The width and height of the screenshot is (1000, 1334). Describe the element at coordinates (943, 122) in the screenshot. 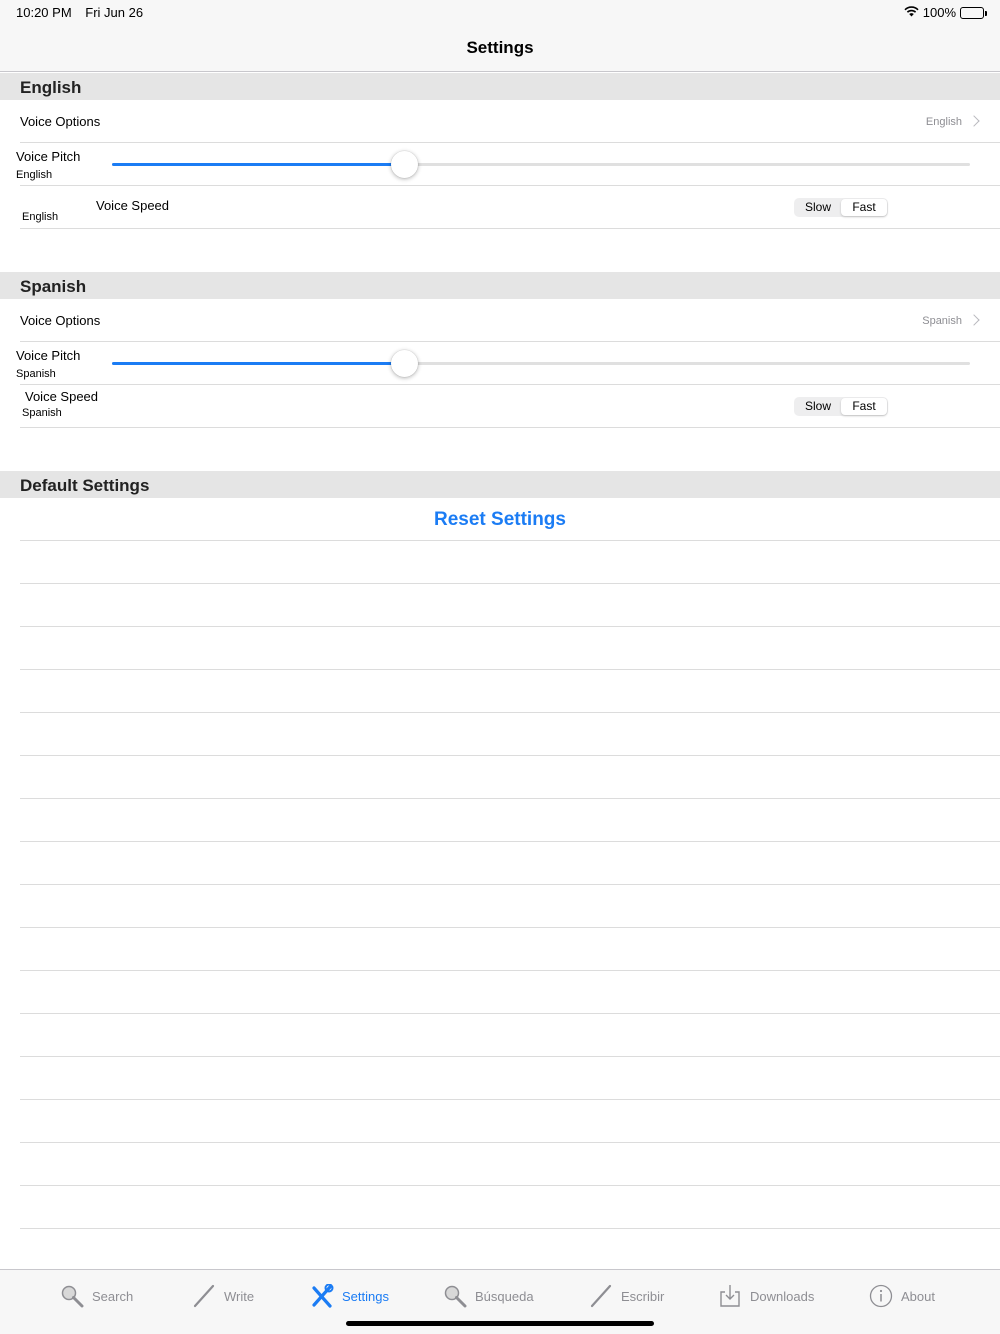

I see `voice-options-value: English` at that location.